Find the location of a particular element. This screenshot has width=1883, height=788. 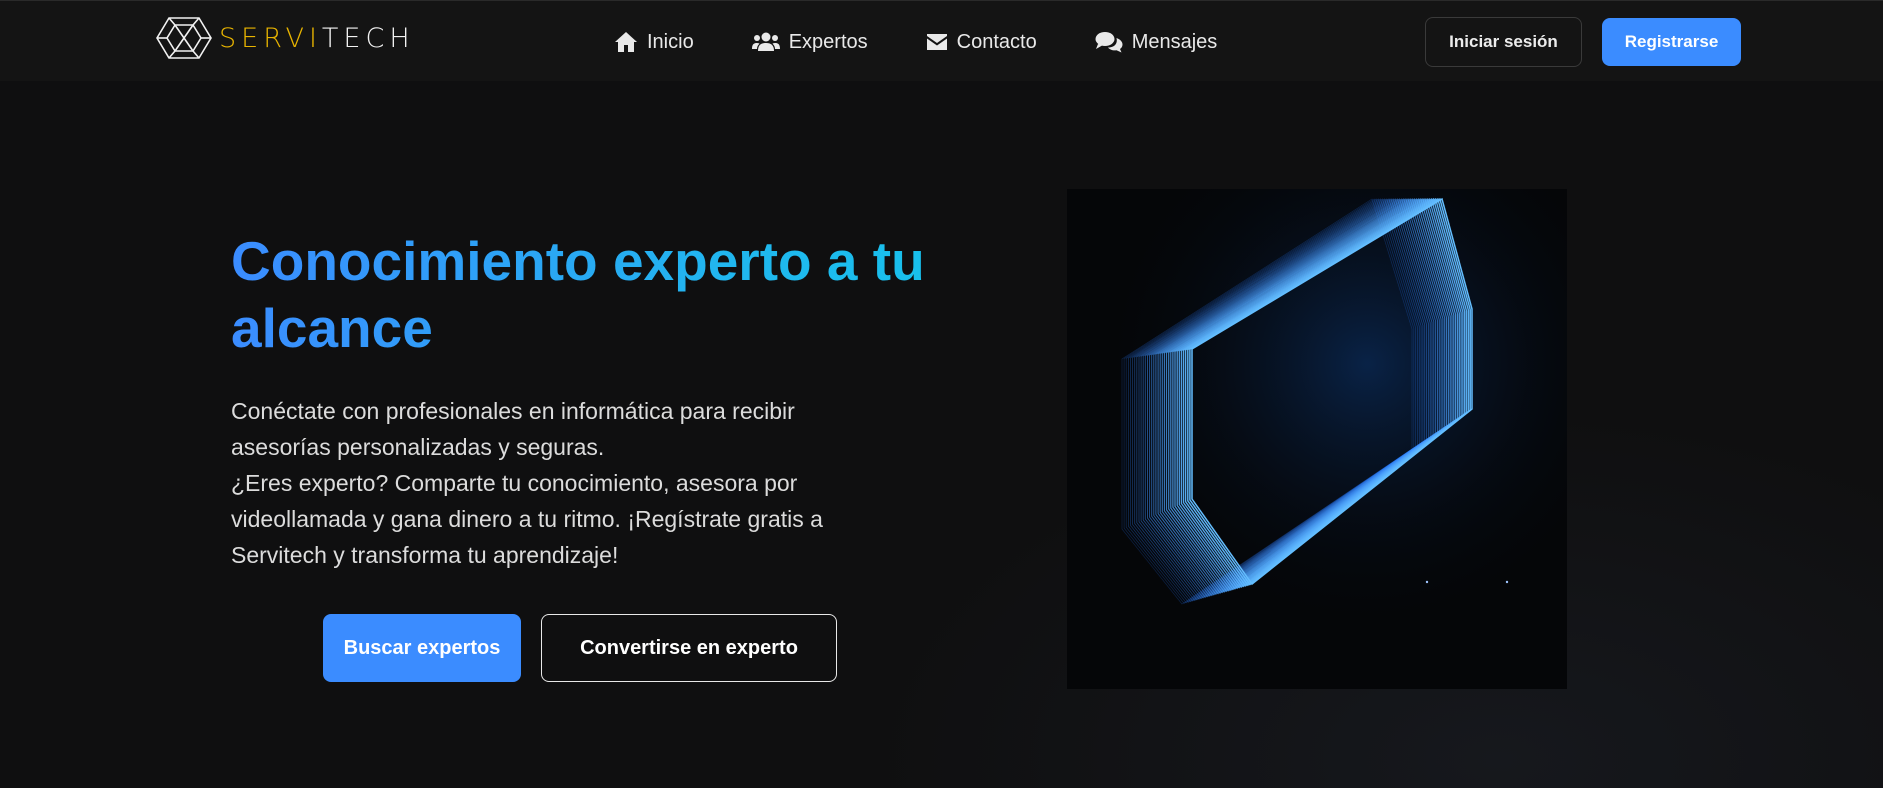

become-expert-button: Convertirse en experto is located at coordinates (689, 648).